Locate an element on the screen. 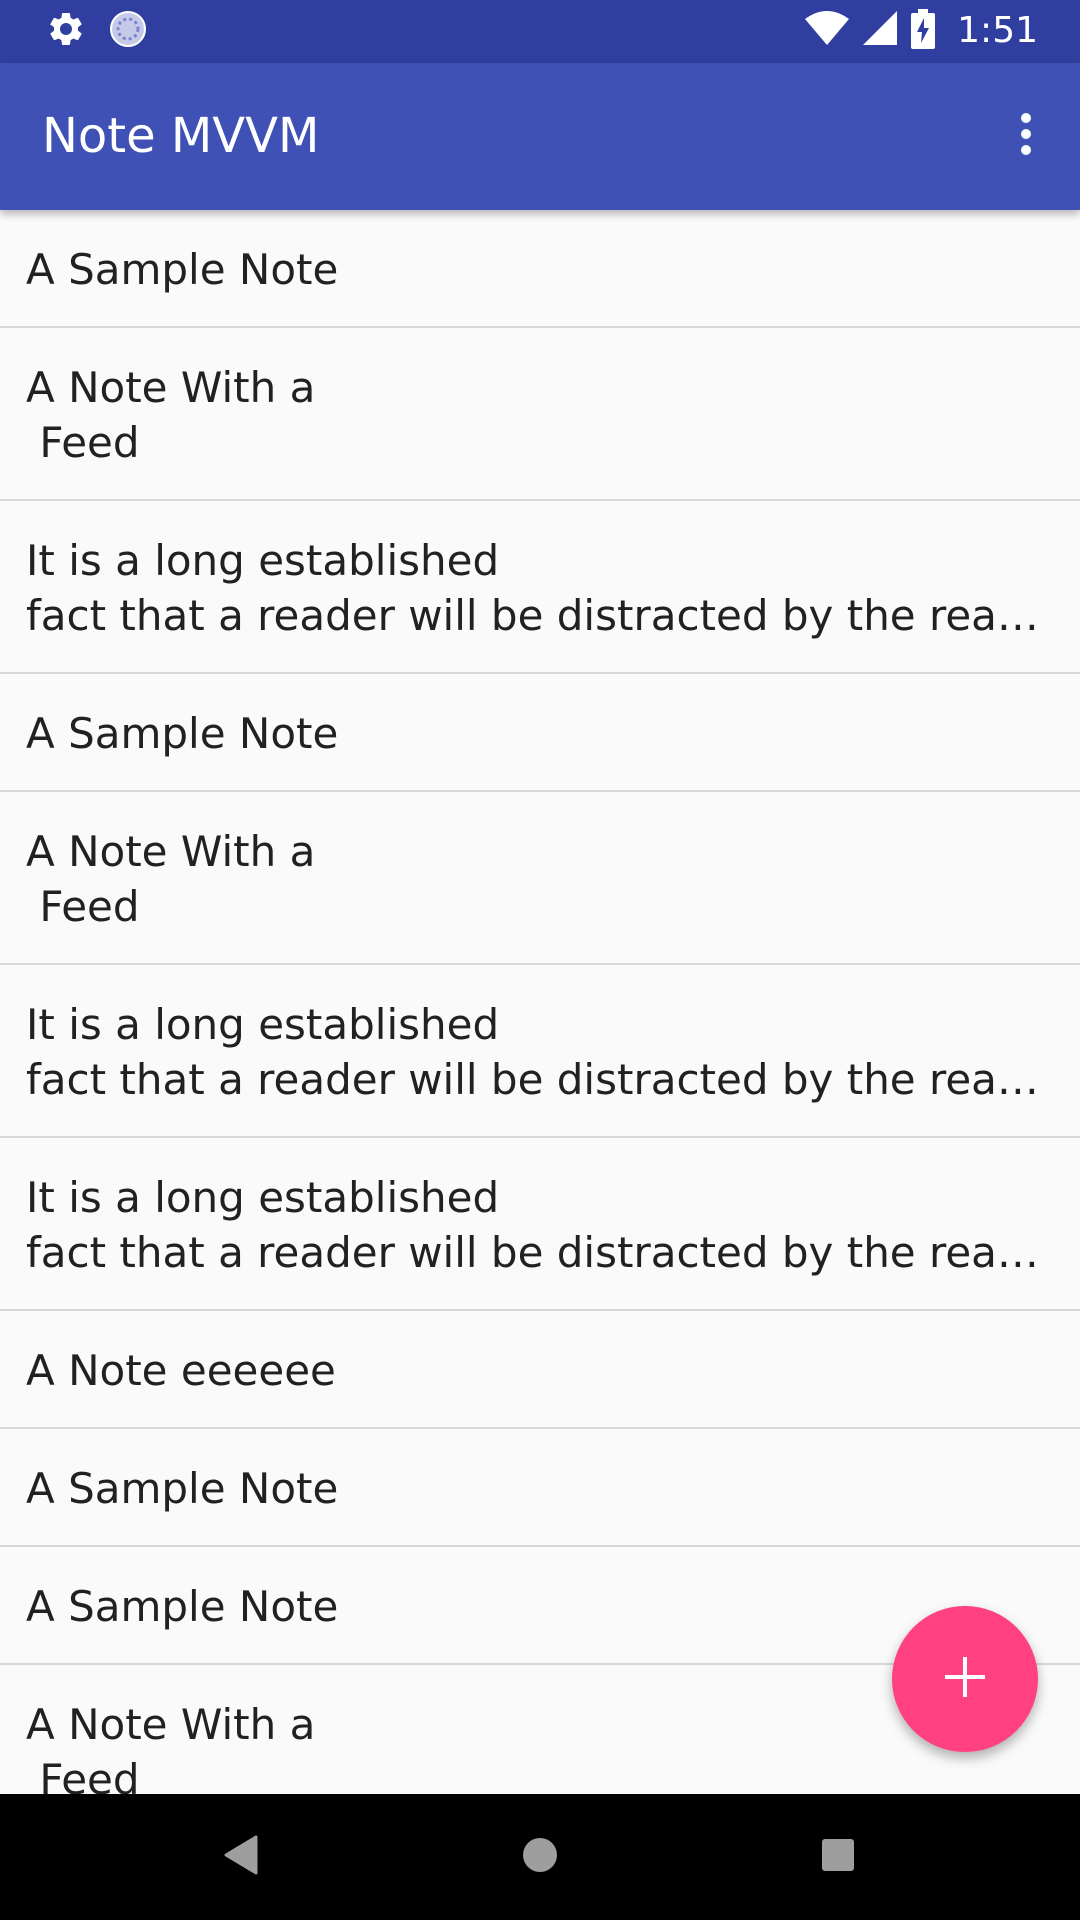 This screenshot has width=1080, height=1920. add-note-button is located at coordinates (965, 1679).